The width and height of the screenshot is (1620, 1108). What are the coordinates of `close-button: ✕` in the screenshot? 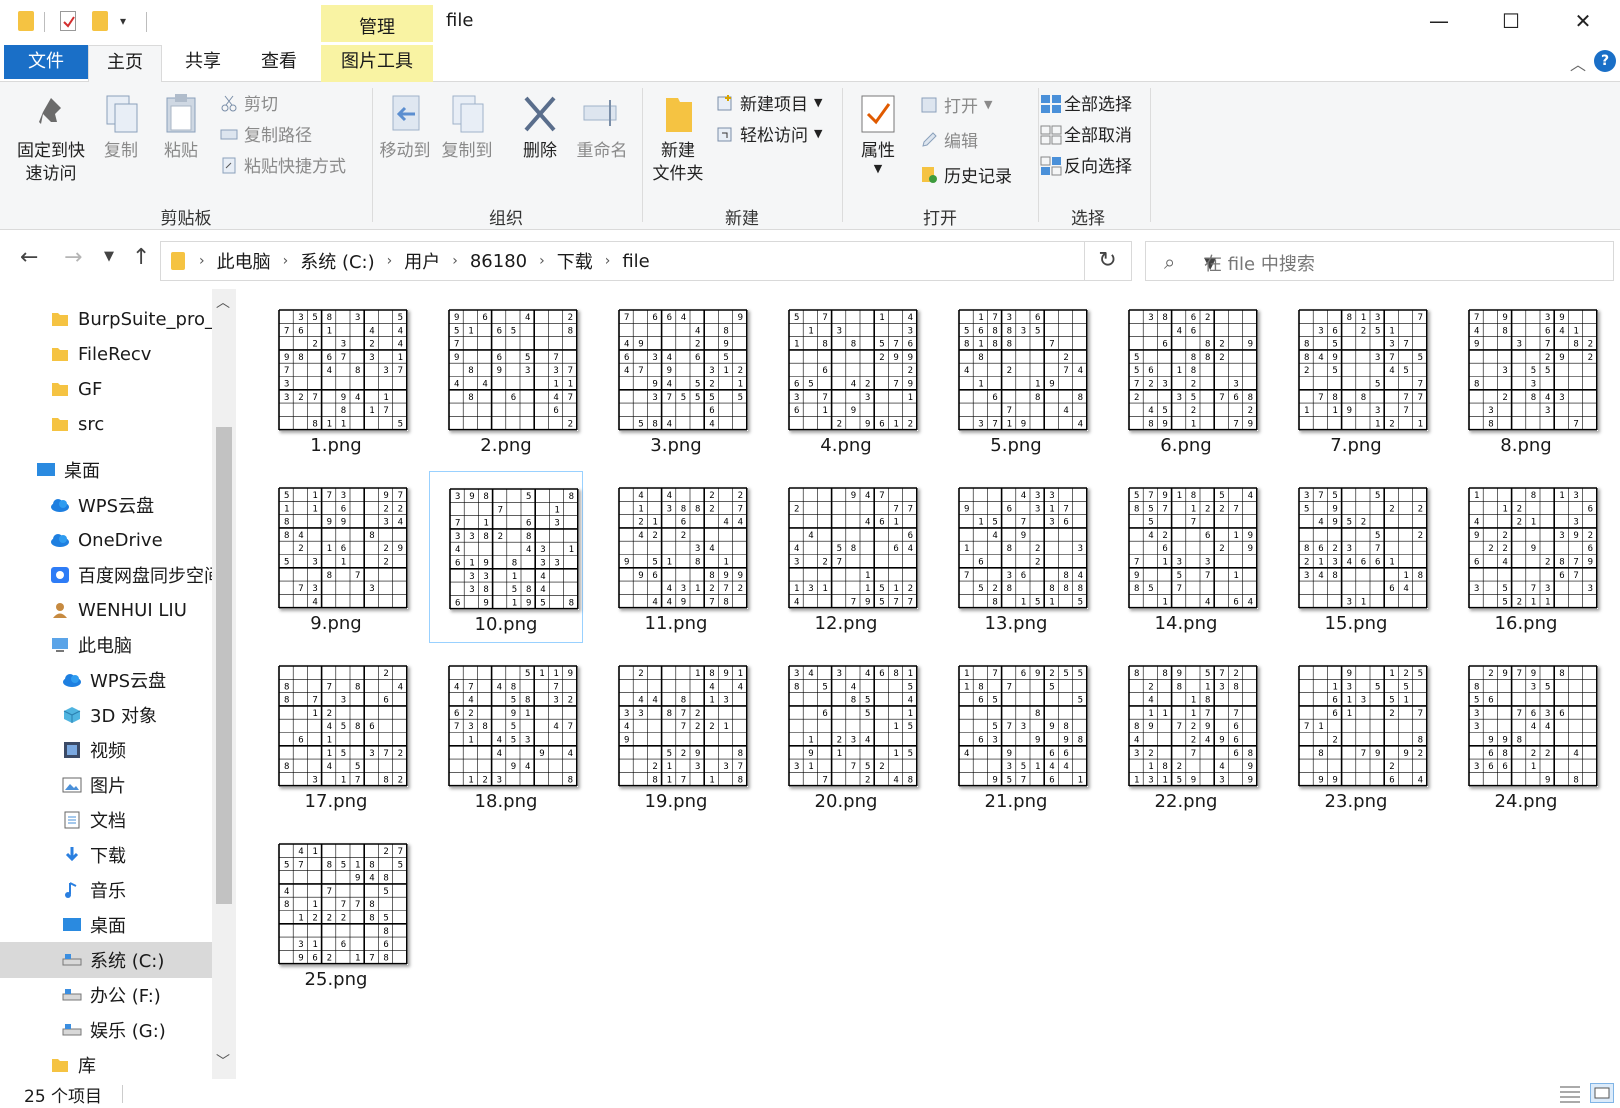 It's located at (1583, 21).